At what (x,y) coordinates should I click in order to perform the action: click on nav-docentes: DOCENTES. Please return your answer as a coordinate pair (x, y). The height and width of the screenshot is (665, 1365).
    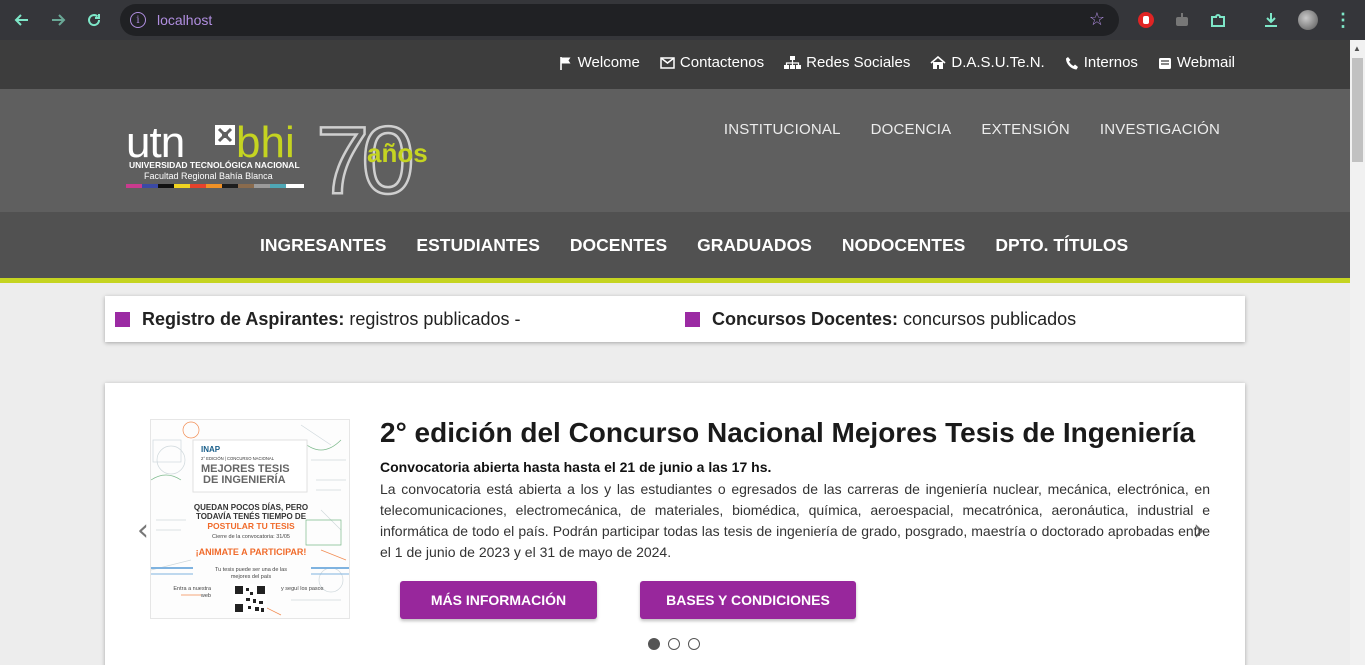
    Looking at the image, I should click on (618, 245).